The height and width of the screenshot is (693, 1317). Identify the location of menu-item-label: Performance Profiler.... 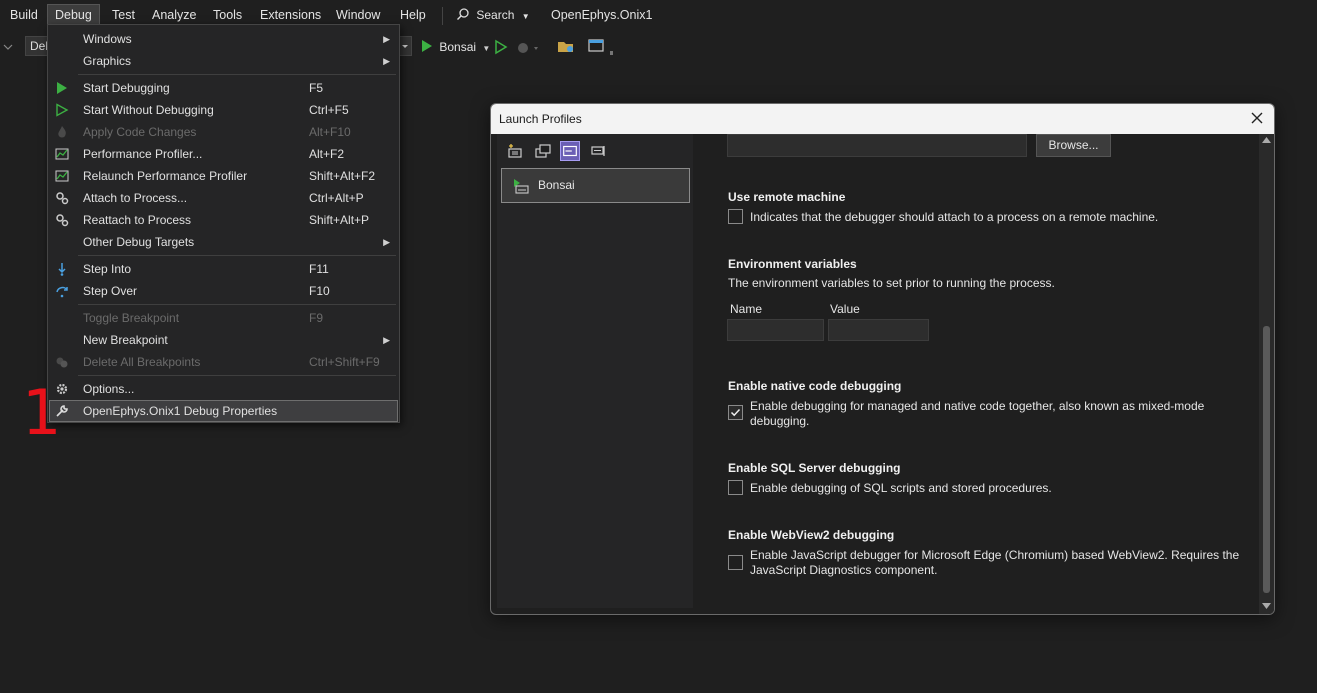
(143, 154).